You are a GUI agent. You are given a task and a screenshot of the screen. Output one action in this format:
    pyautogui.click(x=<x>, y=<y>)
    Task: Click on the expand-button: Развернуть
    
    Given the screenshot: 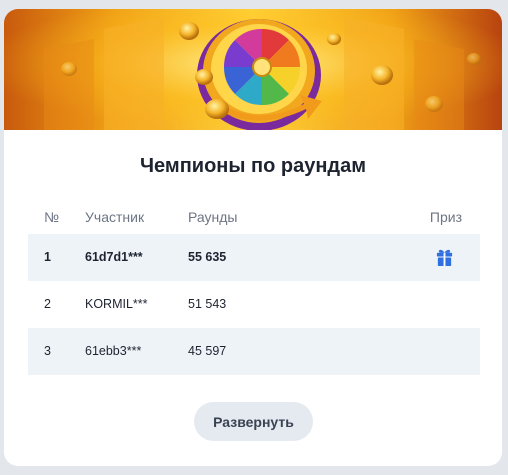 What is the action you would take?
    pyautogui.click(x=253, y=421)
    